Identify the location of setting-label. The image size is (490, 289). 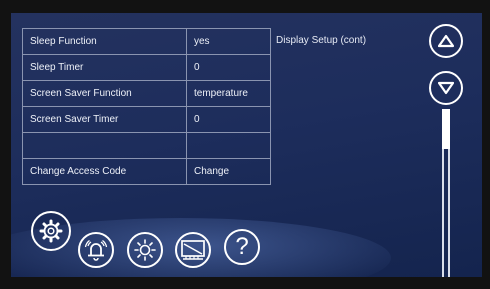
(104, 145).